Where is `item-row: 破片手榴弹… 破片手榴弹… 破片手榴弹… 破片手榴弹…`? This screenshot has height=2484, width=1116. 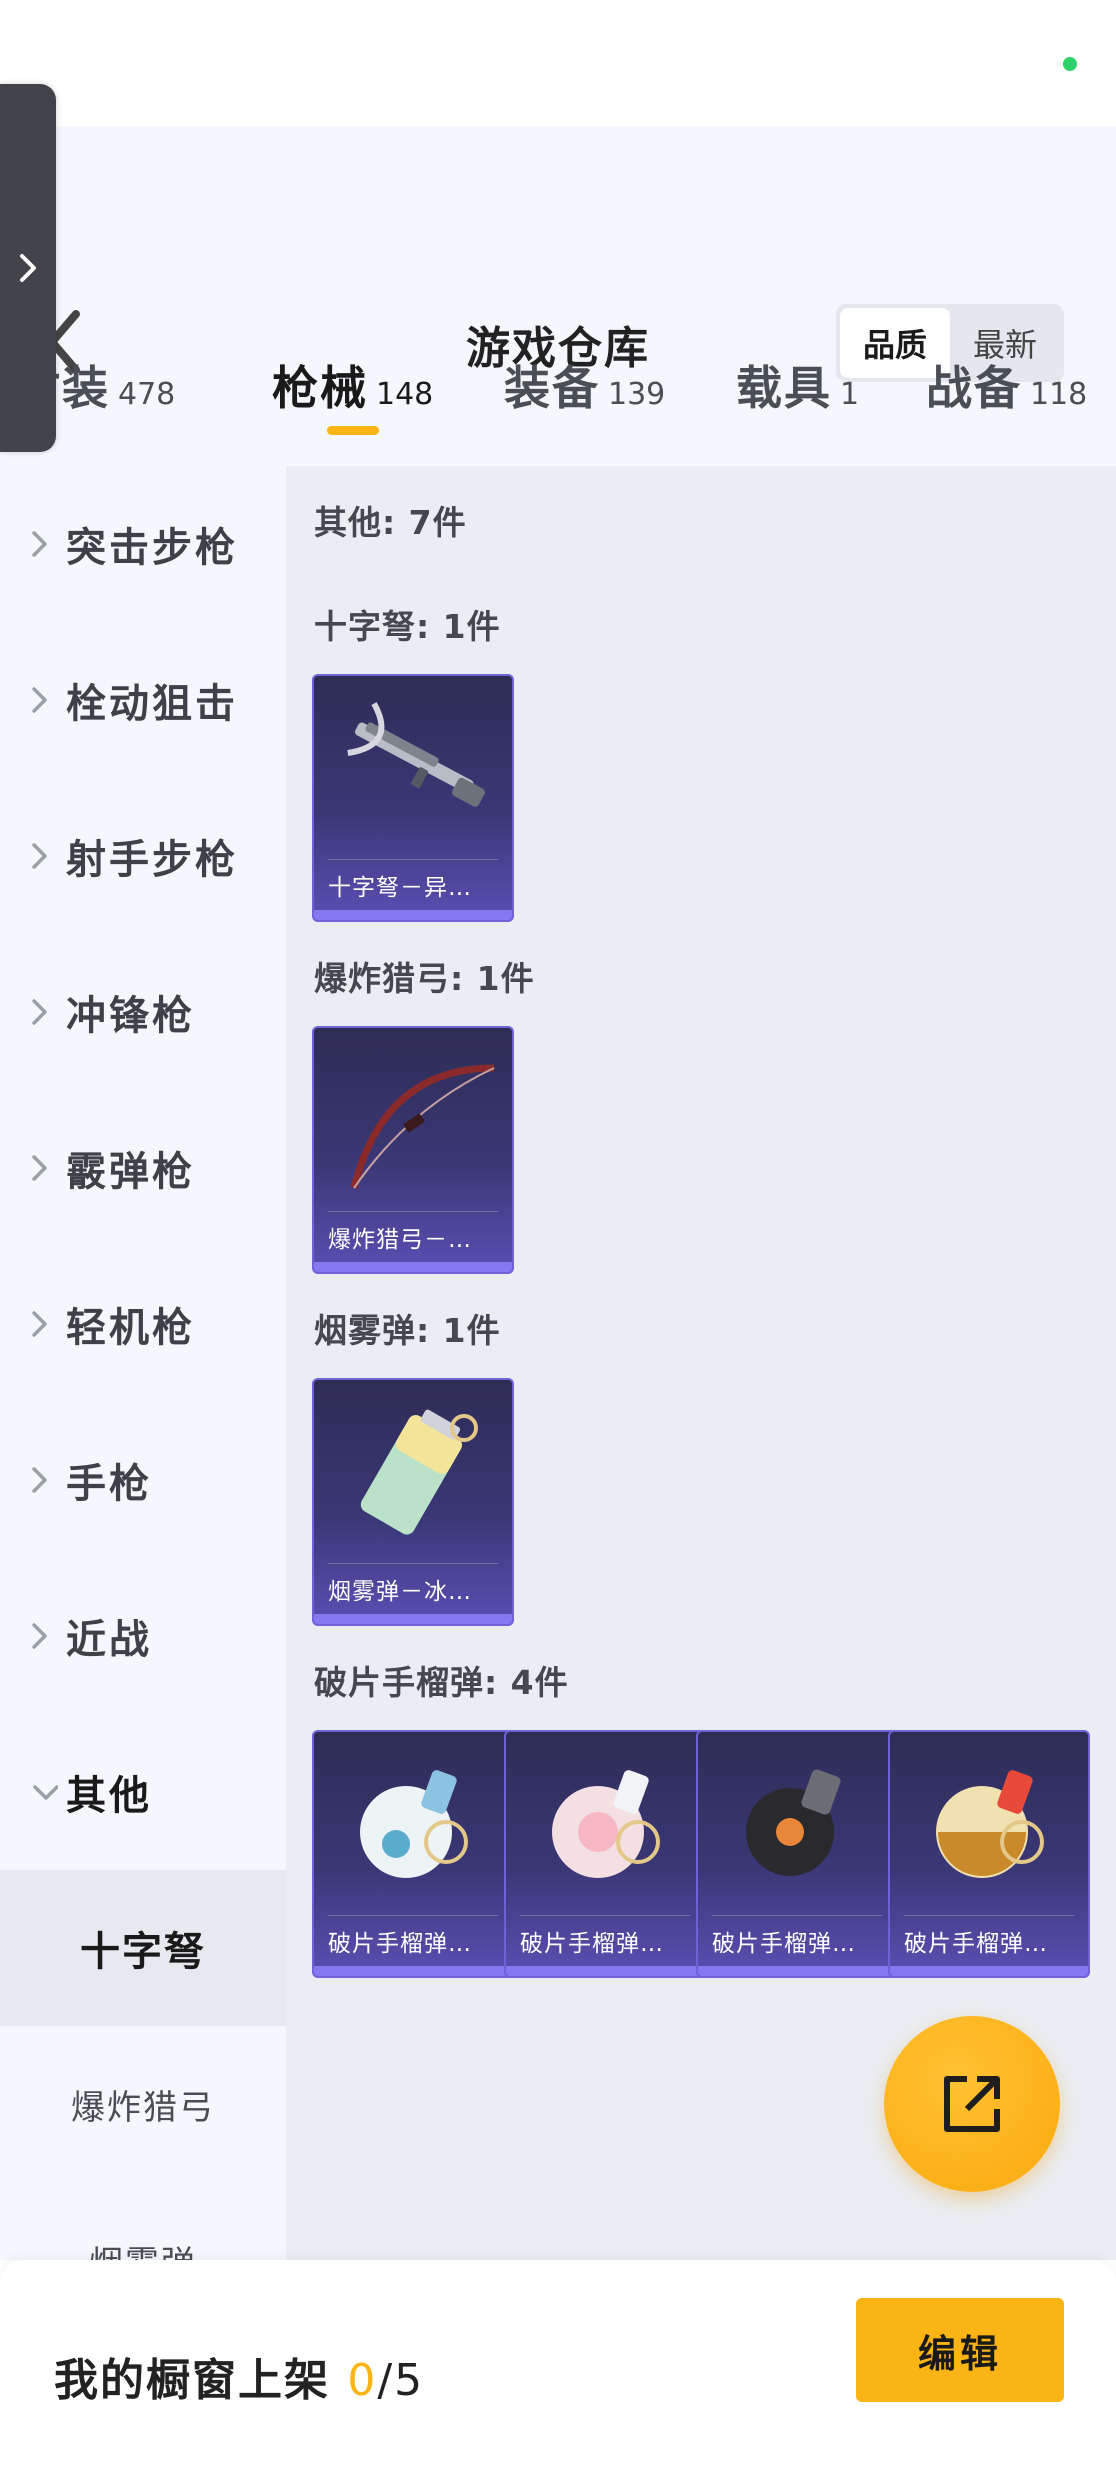 item-row: 破片手榴弹… 破片手榴弹… 破片手榴弹… 破片手榴弹… is located at coordinates (701, 1854).